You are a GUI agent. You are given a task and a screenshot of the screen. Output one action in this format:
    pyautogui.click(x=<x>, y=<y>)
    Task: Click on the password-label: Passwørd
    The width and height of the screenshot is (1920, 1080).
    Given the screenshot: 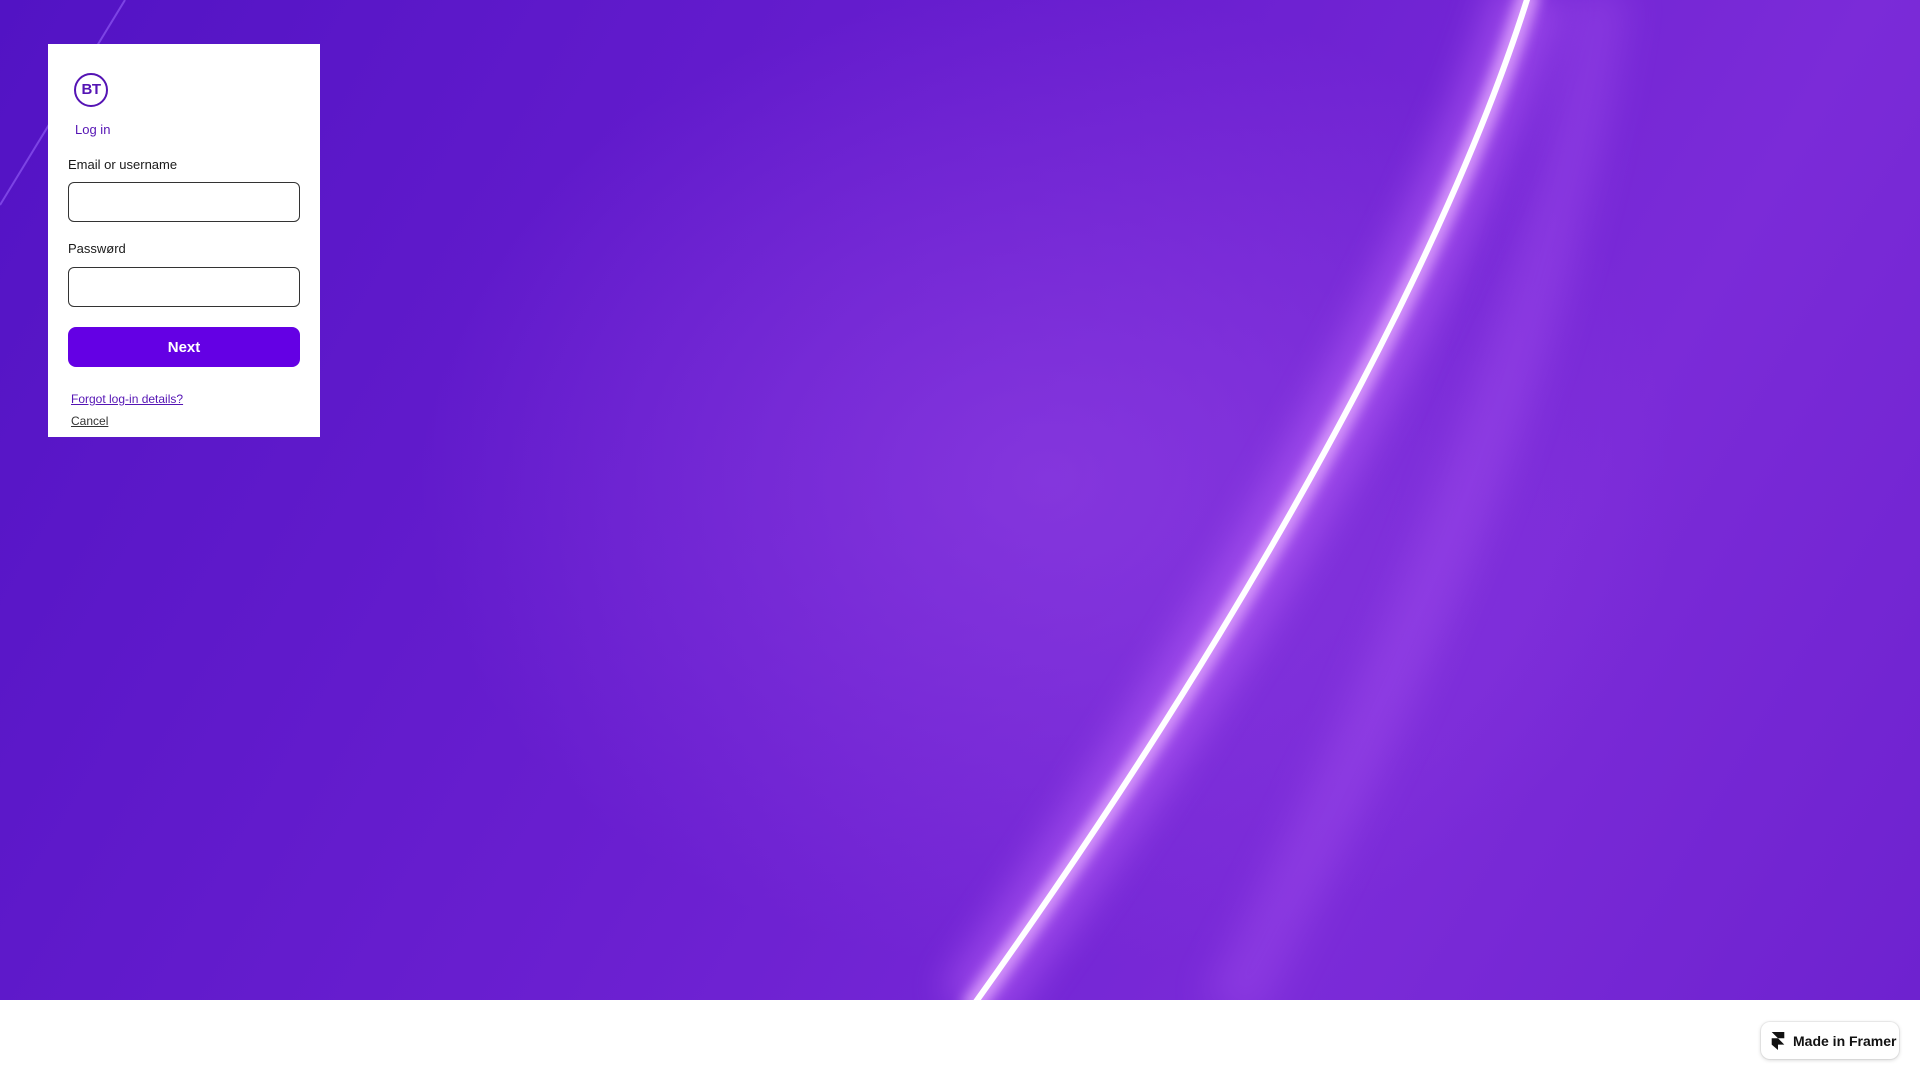 What is the action you would take?
    pyautogui.click(x=97, y=248)
    